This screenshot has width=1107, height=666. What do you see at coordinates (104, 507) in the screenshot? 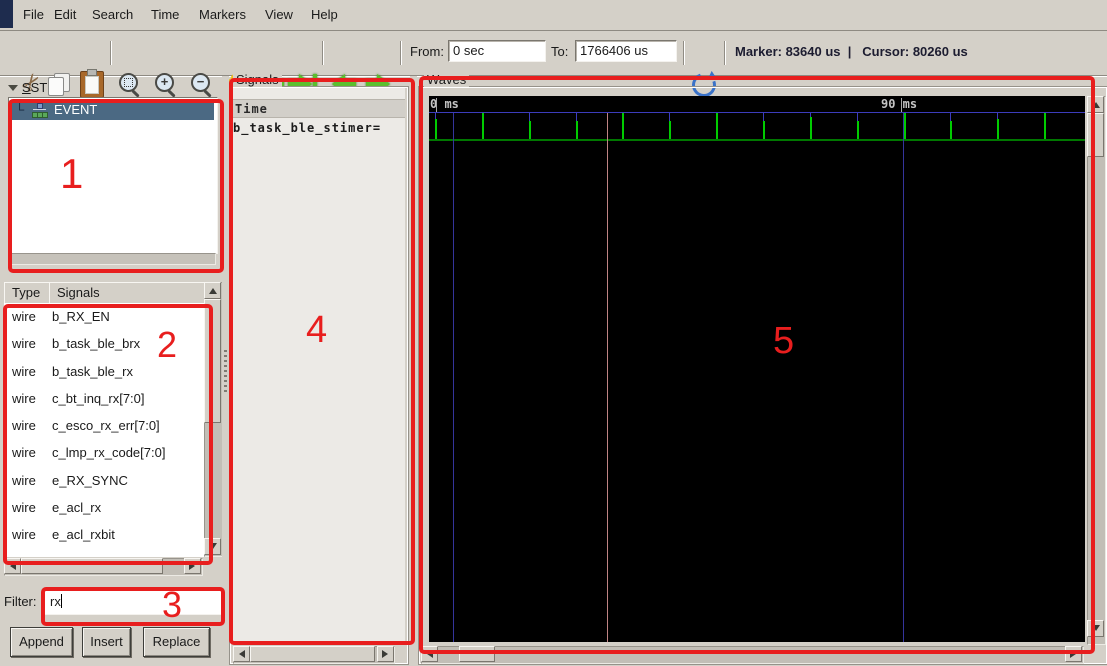
I see `signal-row: wire e_acl_rx` at bounding box center [104, 507].